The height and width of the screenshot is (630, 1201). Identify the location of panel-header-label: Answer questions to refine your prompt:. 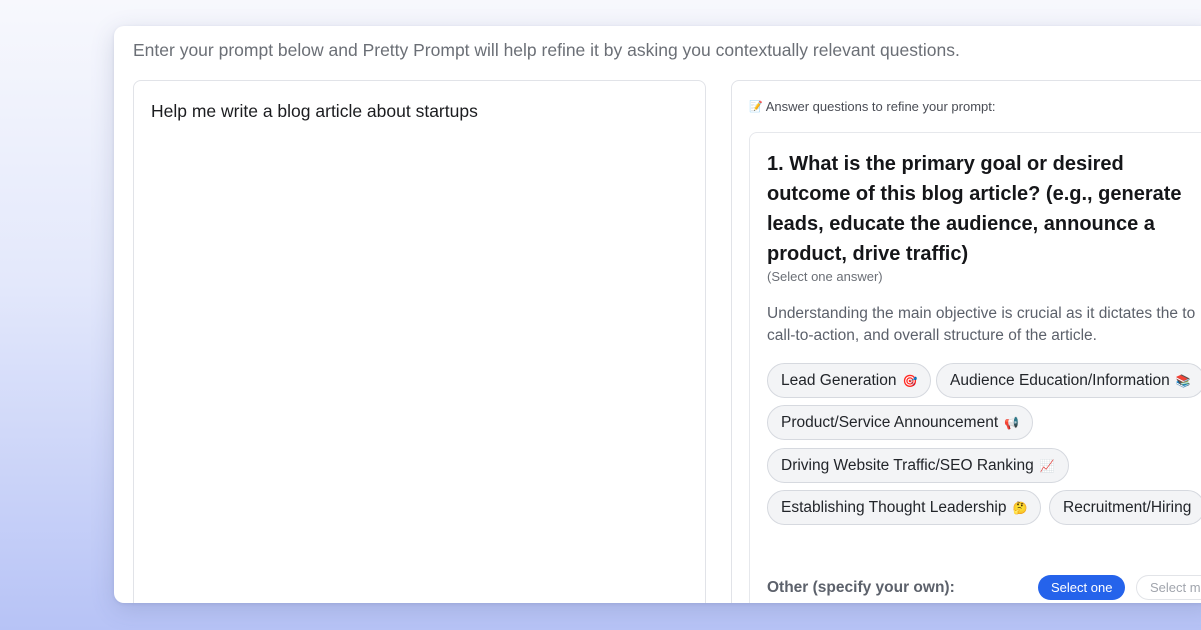
(880, 106).